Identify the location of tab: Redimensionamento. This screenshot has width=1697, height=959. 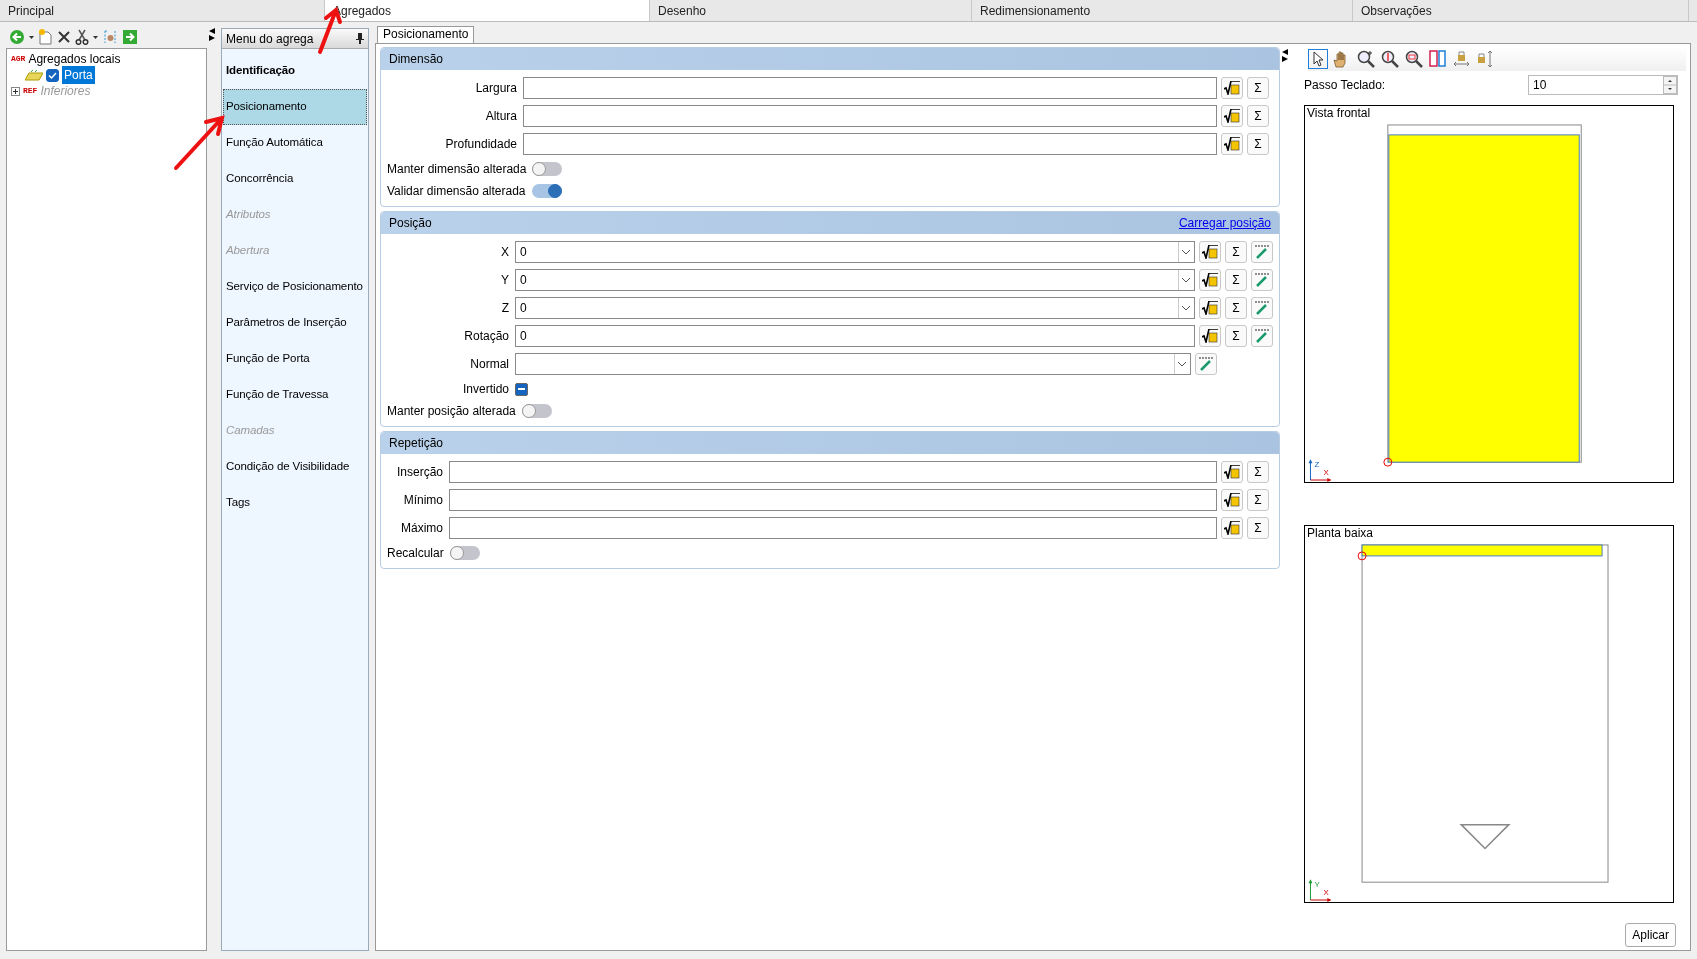
(1162, 10).